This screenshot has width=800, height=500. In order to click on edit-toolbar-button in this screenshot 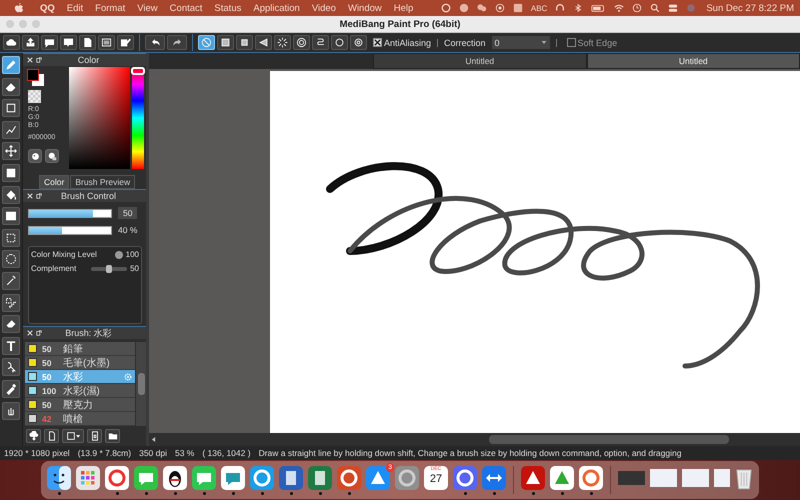, I will do `click(125, 42)`.